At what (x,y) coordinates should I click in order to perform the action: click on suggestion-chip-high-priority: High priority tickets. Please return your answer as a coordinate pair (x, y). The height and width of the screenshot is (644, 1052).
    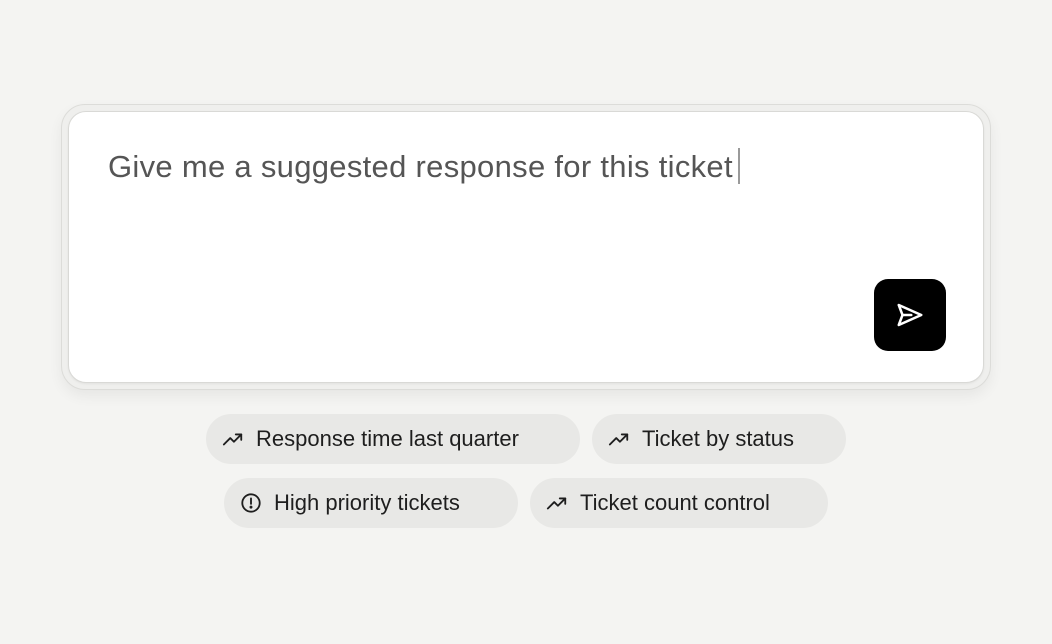
    Looking at the image, I should click on (371, 503).